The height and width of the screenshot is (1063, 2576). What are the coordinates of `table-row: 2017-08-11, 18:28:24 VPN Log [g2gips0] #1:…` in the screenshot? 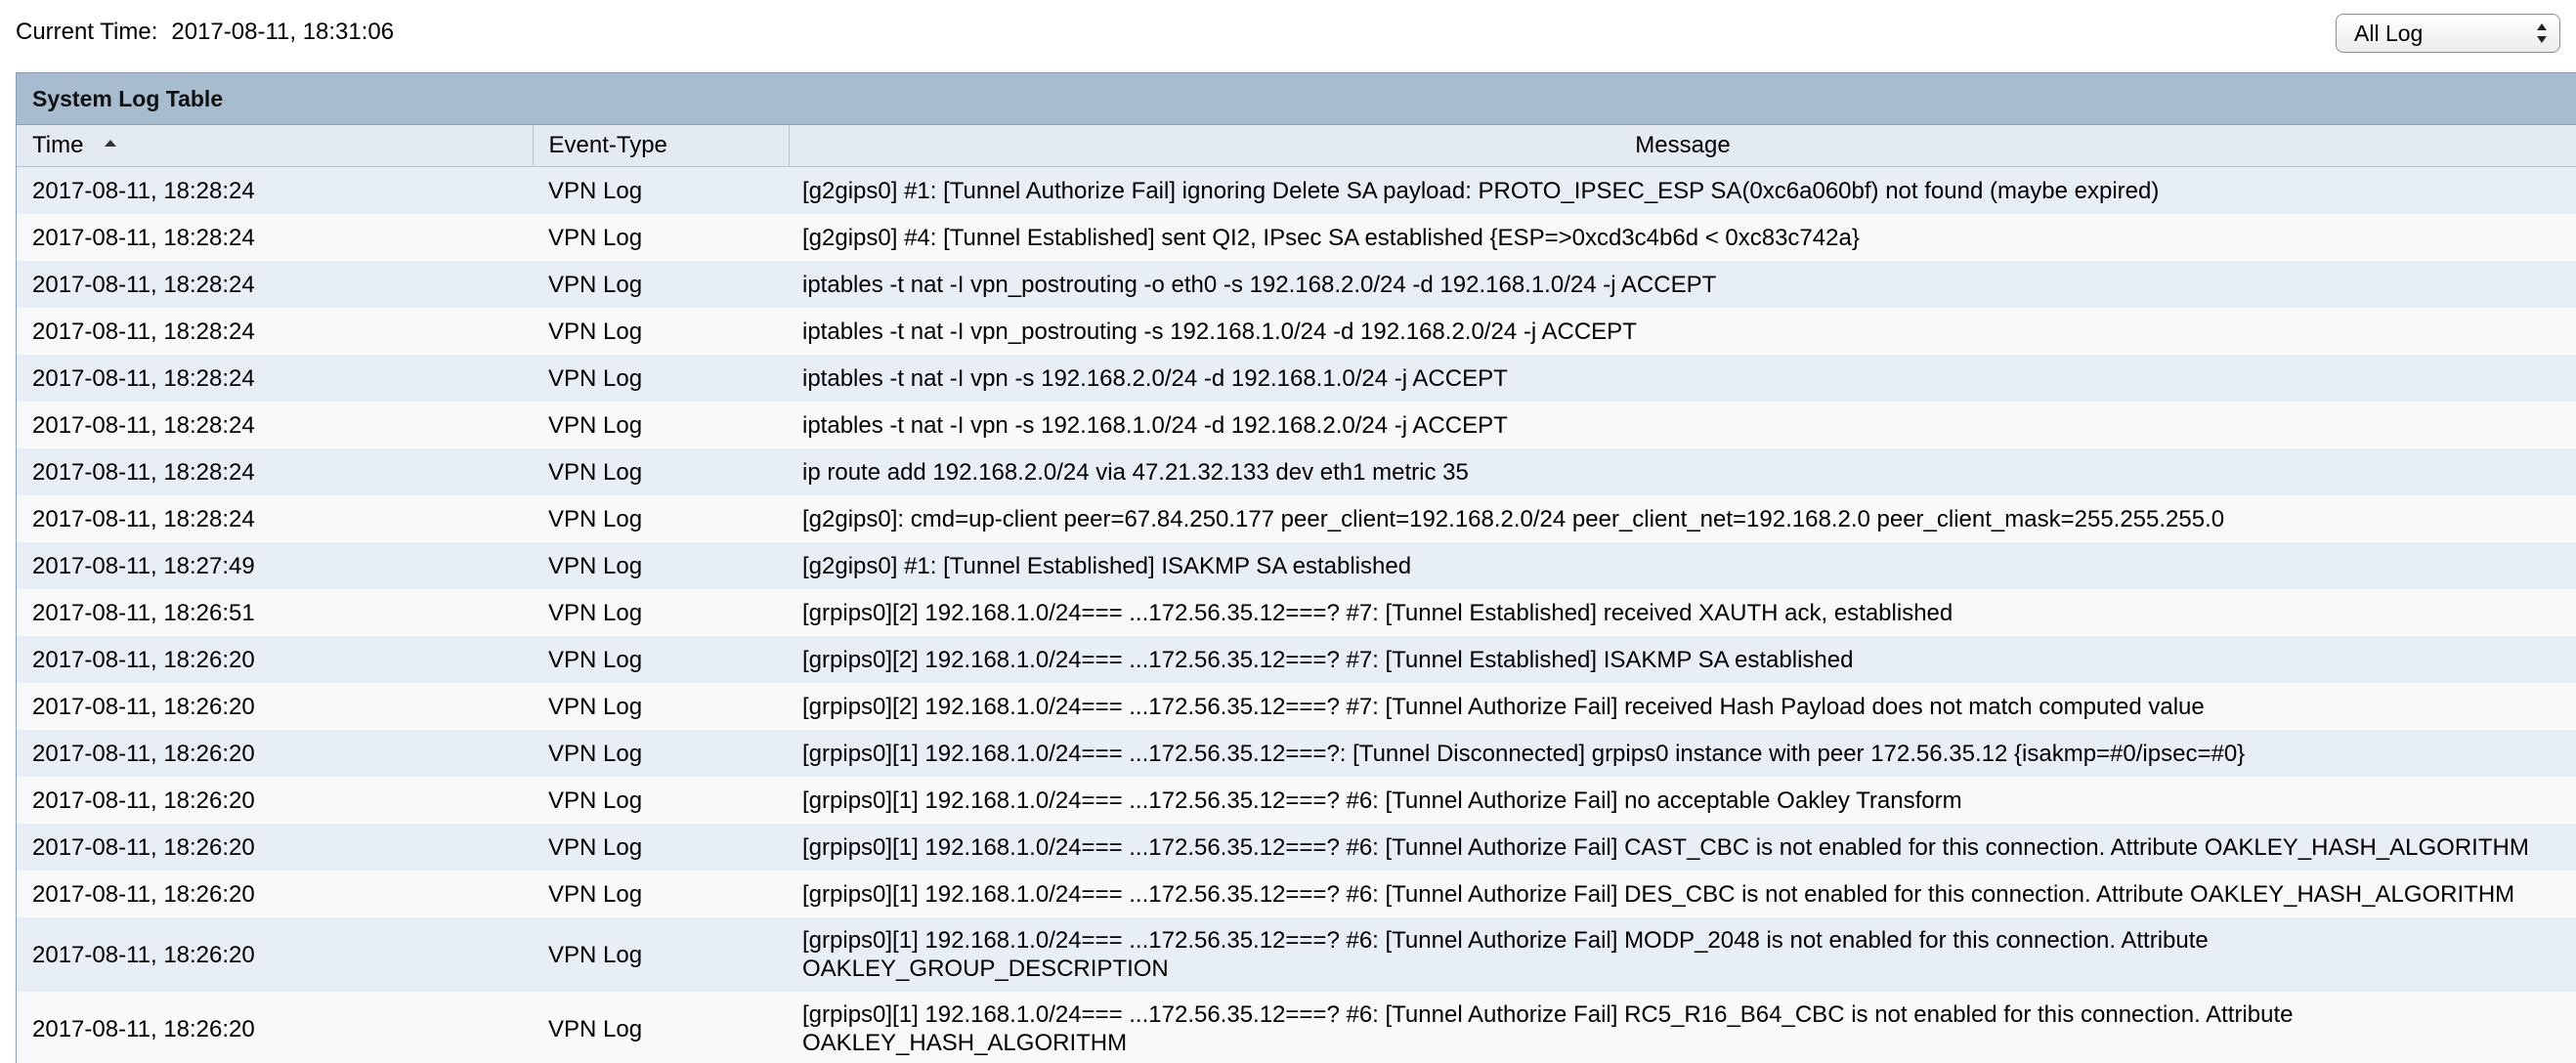 It's located at (1297, 190).